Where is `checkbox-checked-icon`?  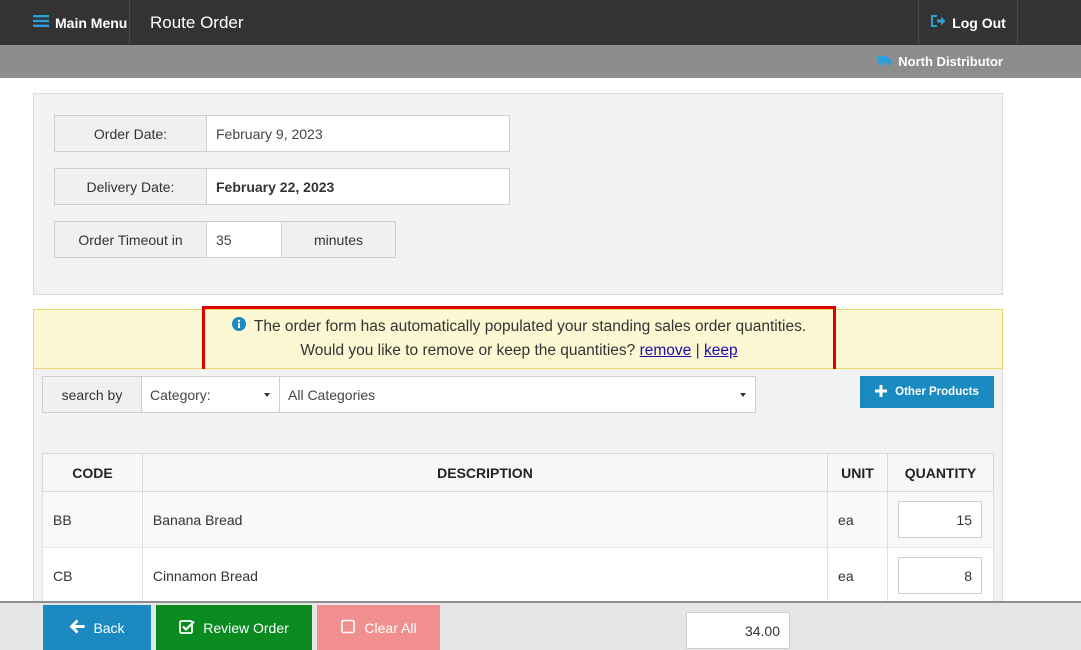 checkbox-checked-icon is located at coordinates (187, 628).